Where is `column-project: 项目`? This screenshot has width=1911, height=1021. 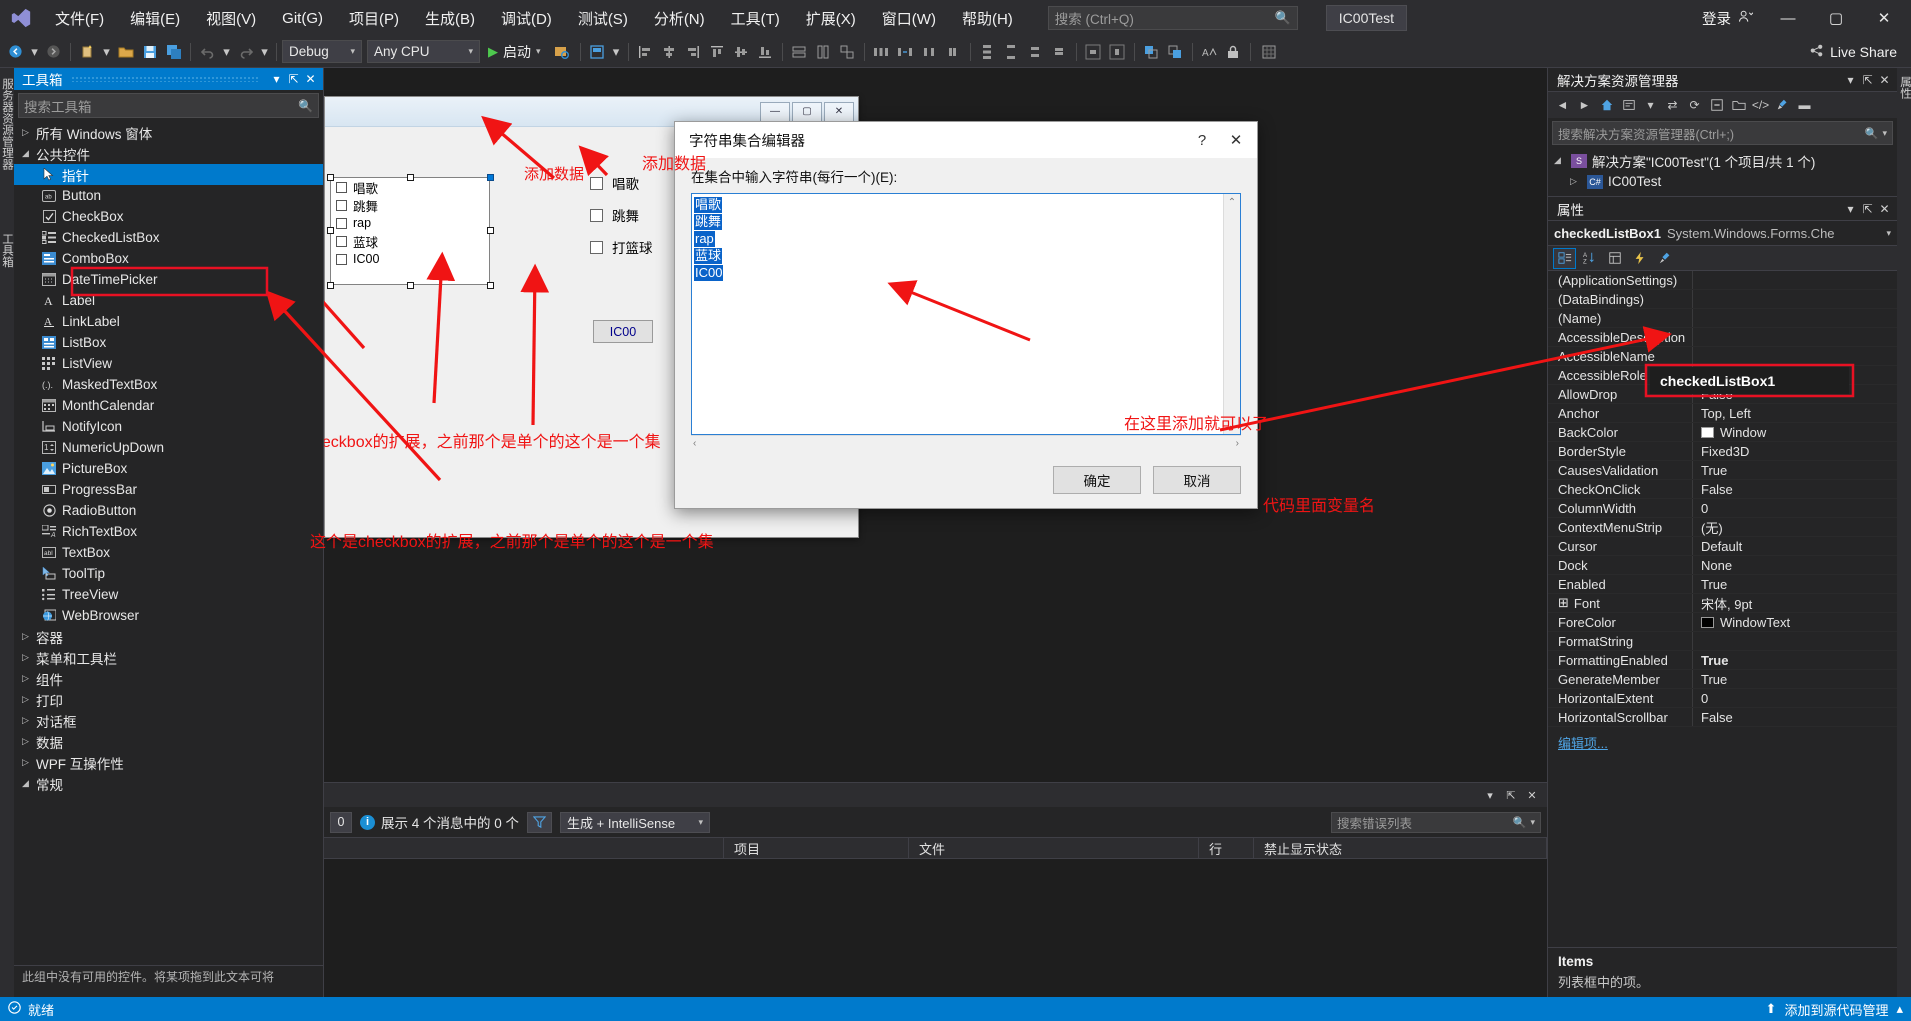 column-project: 项目 is located at coordinates (816, 848).